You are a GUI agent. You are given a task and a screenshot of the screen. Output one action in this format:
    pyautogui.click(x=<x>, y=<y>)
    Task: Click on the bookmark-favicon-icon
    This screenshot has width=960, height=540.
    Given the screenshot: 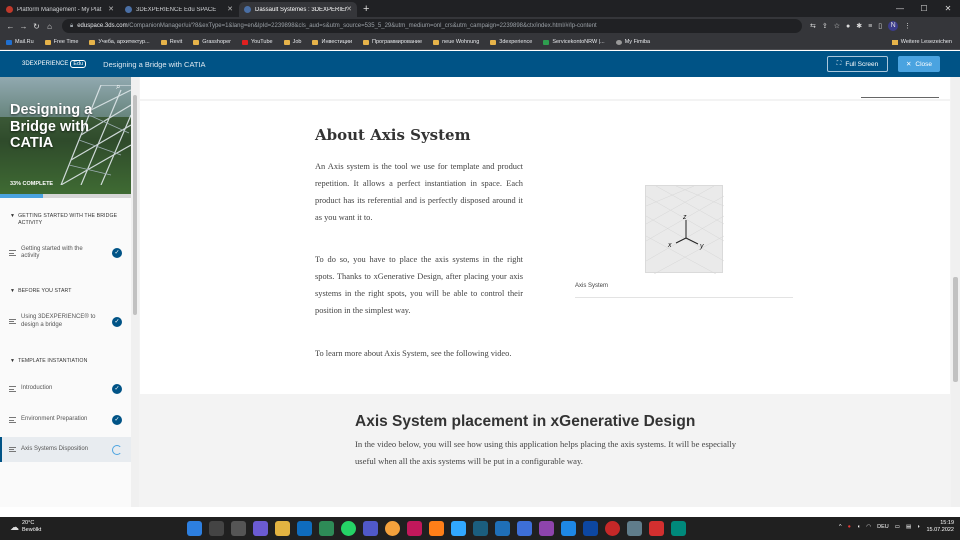 What is the action you would take?
    pyautogui.click(x=546, y=42)
    